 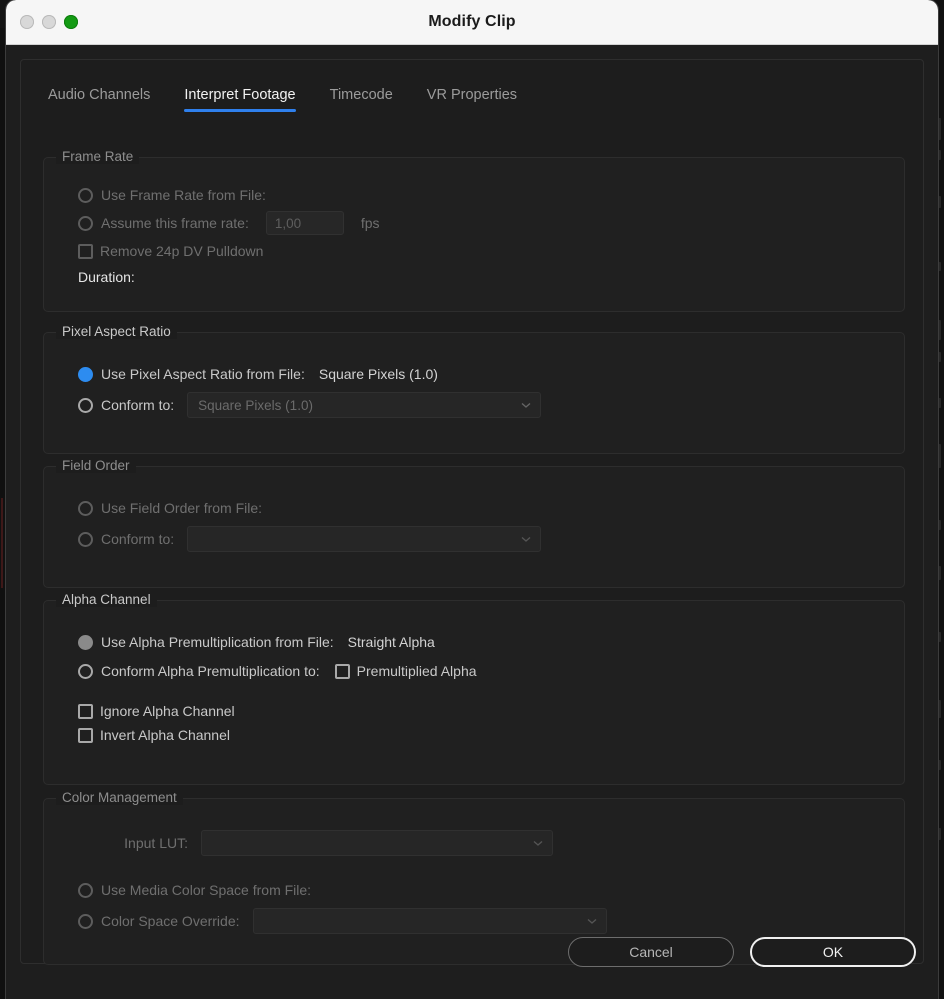 What do you see at coordinates (364, 405) in the screenshot?
I see `conform-par-select: Square Pixels (1.0)` at bounding box center [364, 405].